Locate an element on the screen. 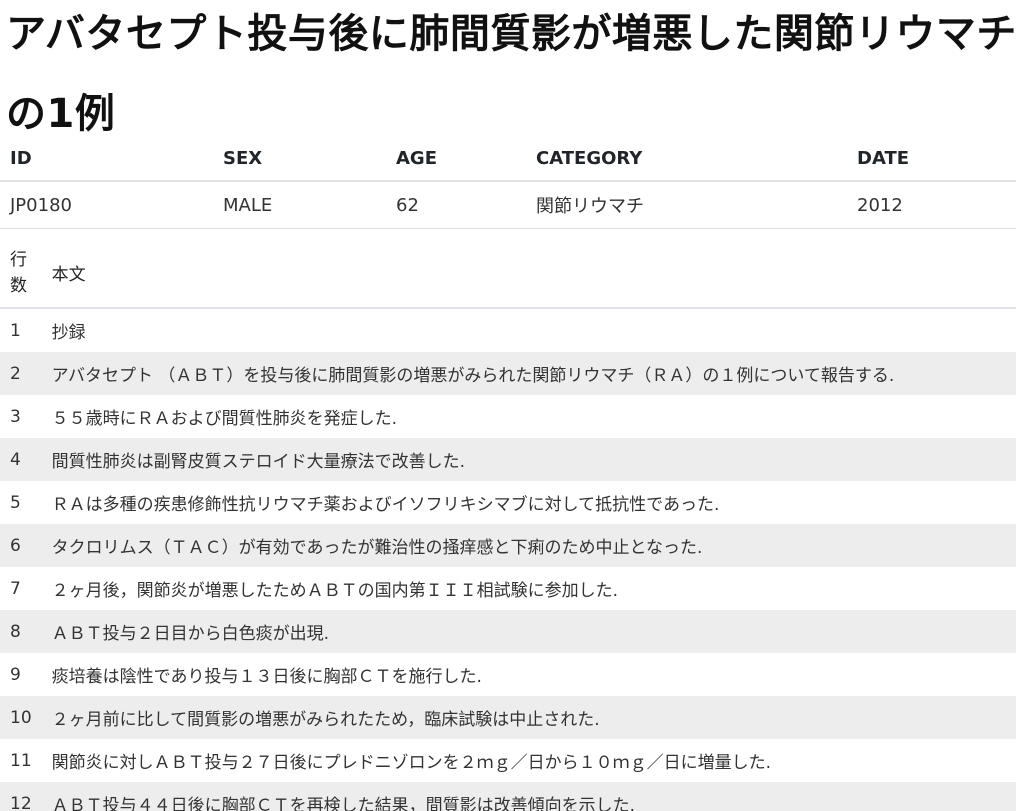 This screenshot has width=1024, height=811. value-date: 2012 is located at coordinates (931, 205).